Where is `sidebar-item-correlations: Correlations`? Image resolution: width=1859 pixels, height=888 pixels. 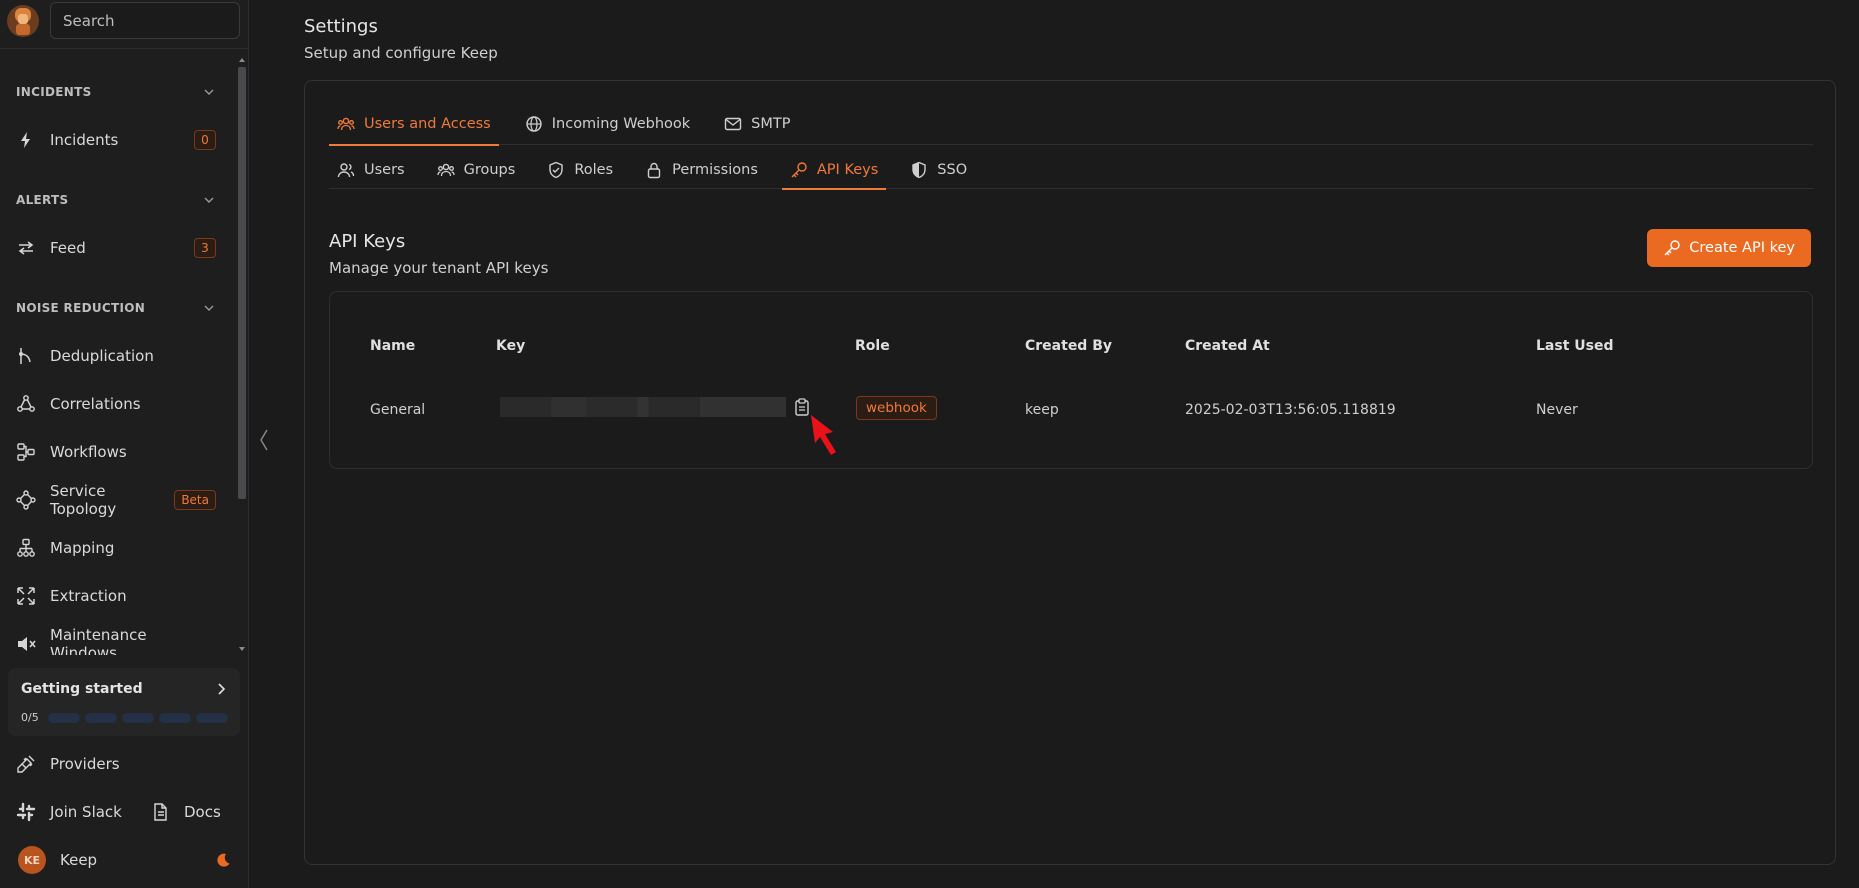
sidebar-item-correlations: Correlations is located at coordinates (116, 404).